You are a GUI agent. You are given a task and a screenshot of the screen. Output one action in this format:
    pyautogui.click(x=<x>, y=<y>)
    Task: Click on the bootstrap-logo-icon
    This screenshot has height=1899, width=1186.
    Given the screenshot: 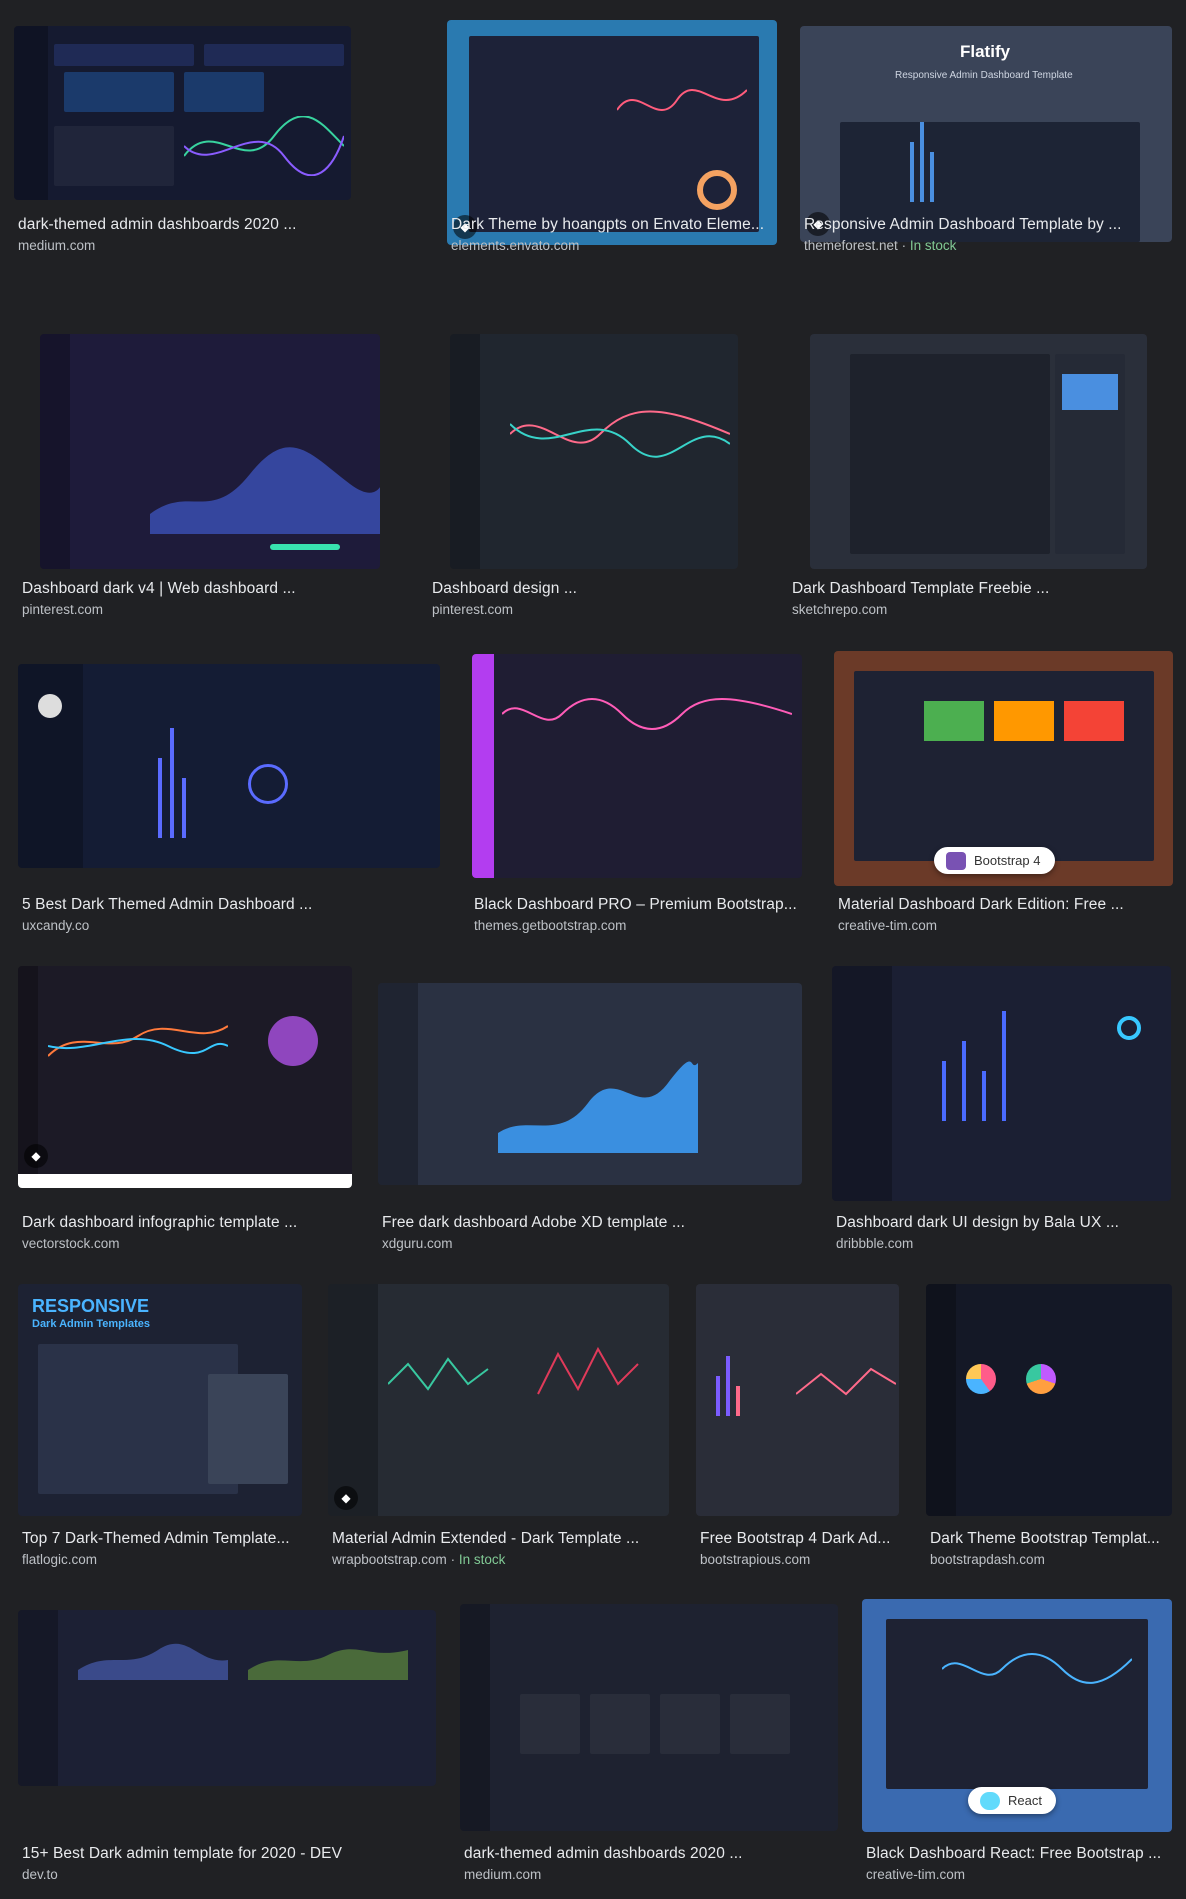 What is the action you would take?
    pyautogui.click(x=956, y=861)
    